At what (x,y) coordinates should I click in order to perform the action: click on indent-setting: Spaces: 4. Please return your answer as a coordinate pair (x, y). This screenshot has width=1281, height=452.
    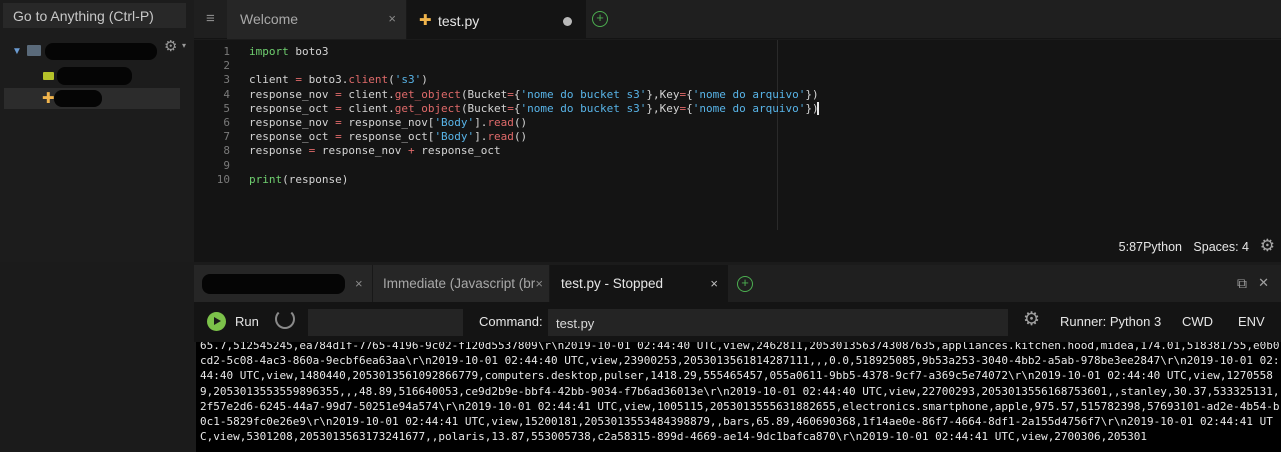
    Looking at the image, I should click on (1221, 247).